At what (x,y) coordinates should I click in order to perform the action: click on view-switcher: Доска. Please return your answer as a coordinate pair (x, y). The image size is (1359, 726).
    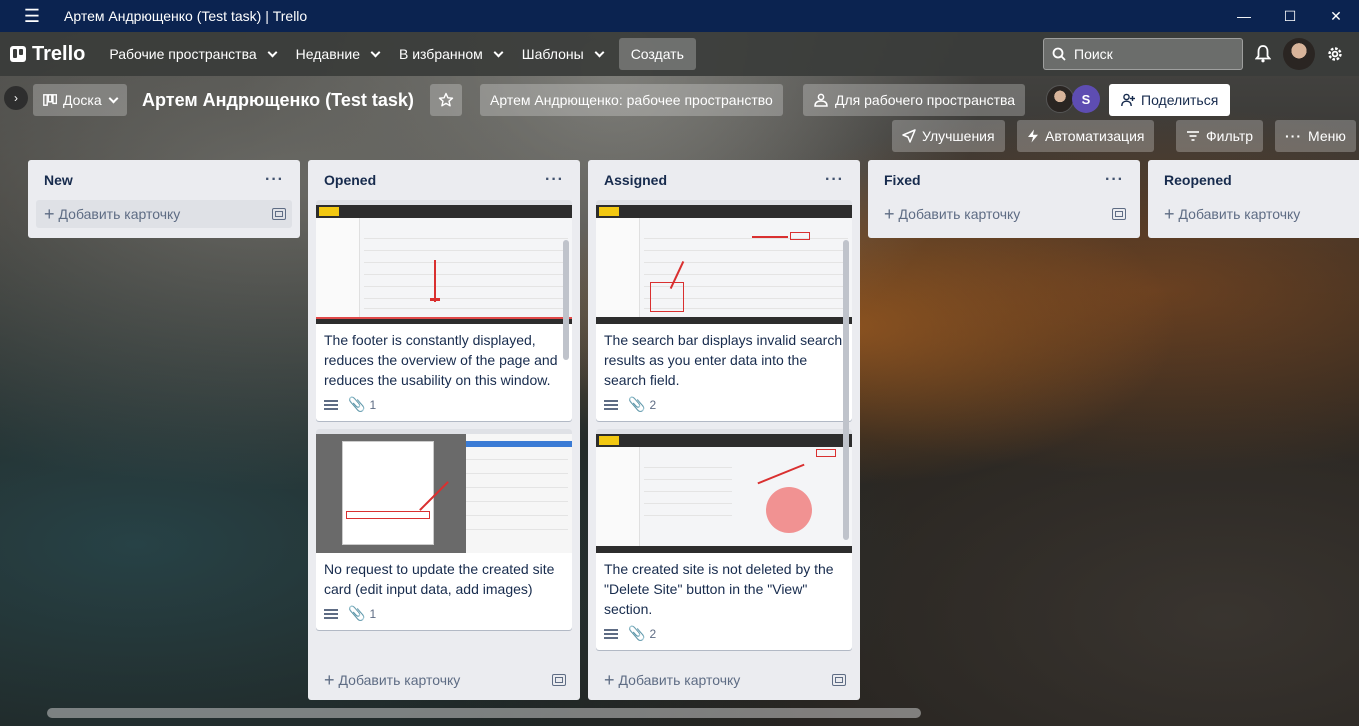
    Looking at the image, I should click on (80, 100).